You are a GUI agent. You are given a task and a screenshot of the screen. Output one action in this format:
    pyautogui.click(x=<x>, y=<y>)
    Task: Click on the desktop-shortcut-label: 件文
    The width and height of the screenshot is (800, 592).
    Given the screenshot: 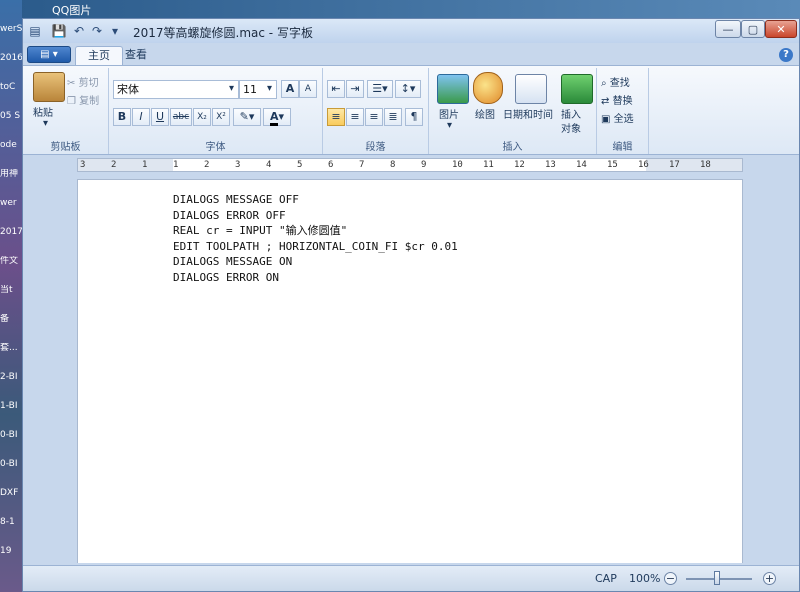 What is the action you would take?
    pyautogui.click(x=11, y=261)
    